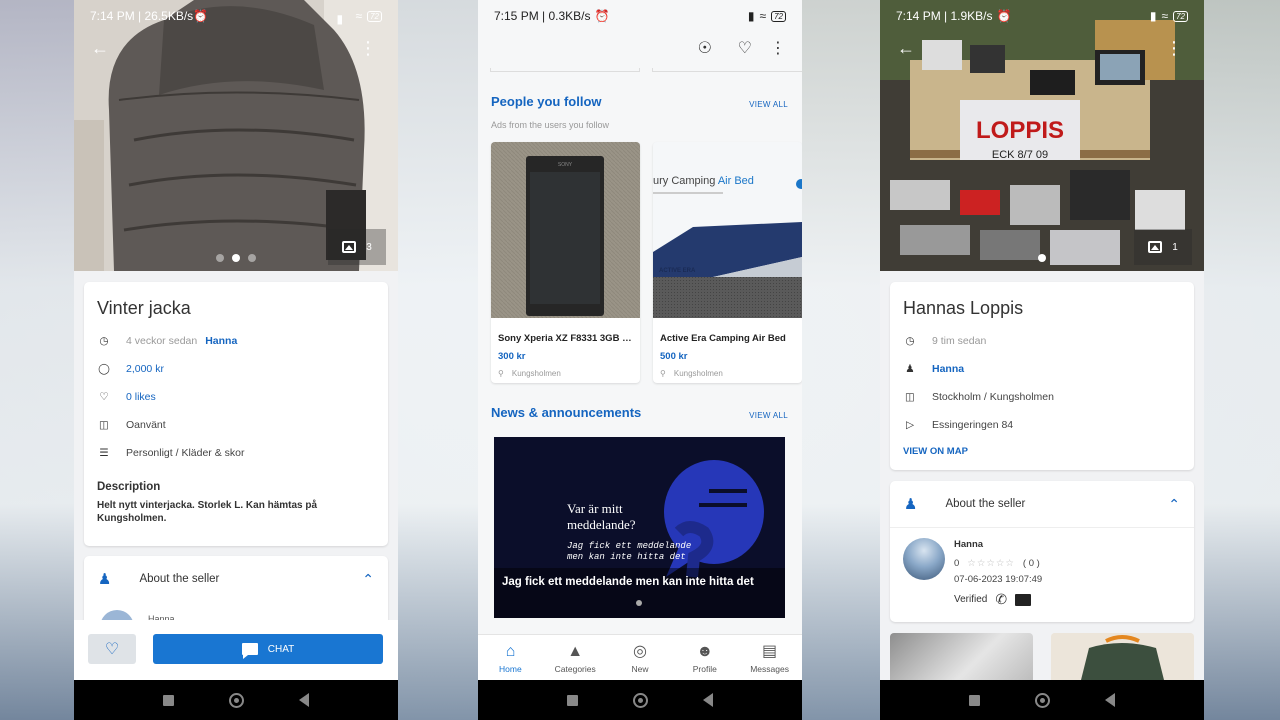 This screenshot has height=720, width=1280. What do you see at coordinates (705, 48) in the screenshot?
I see `notifications-icon: ☉` at bounding box center [705, 48].